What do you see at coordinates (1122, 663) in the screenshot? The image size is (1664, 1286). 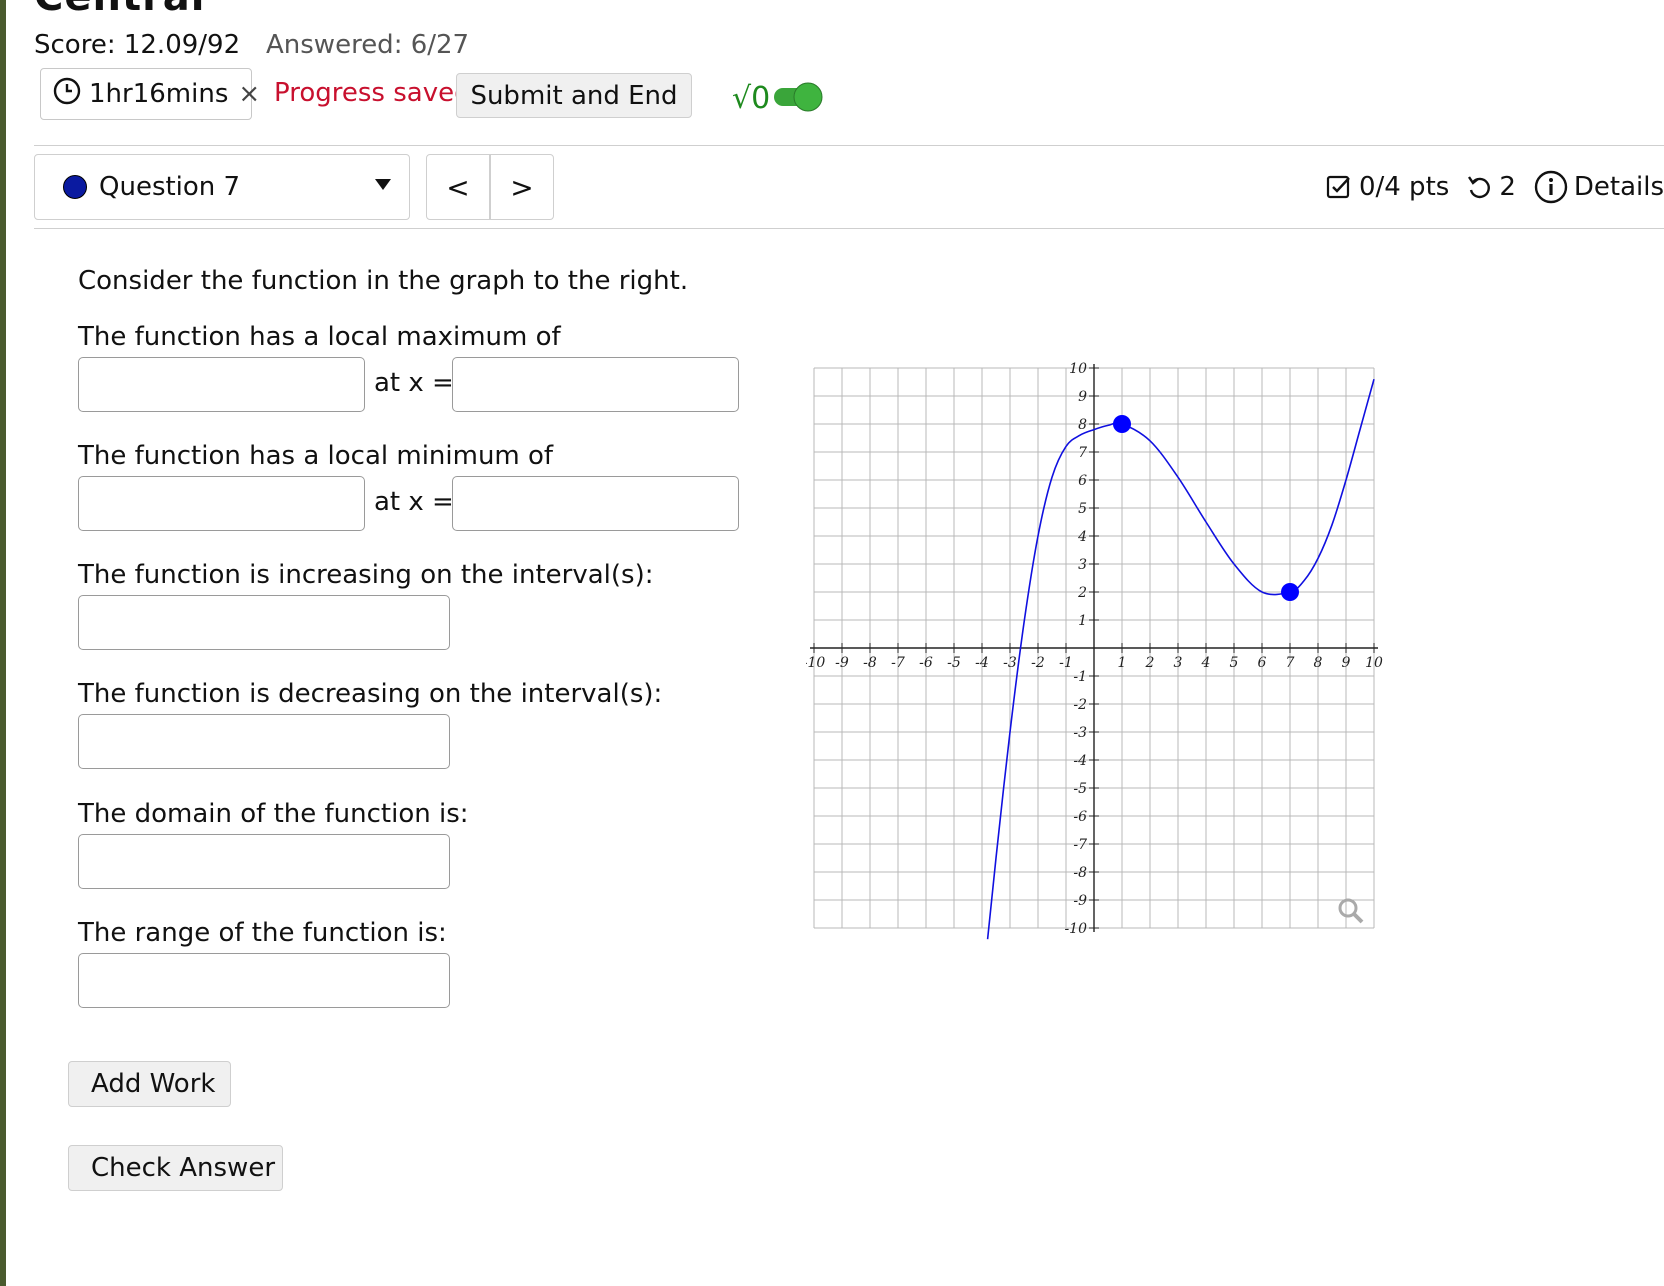 I see `x-tick-label: 1` at bounding box center [1122, 663].